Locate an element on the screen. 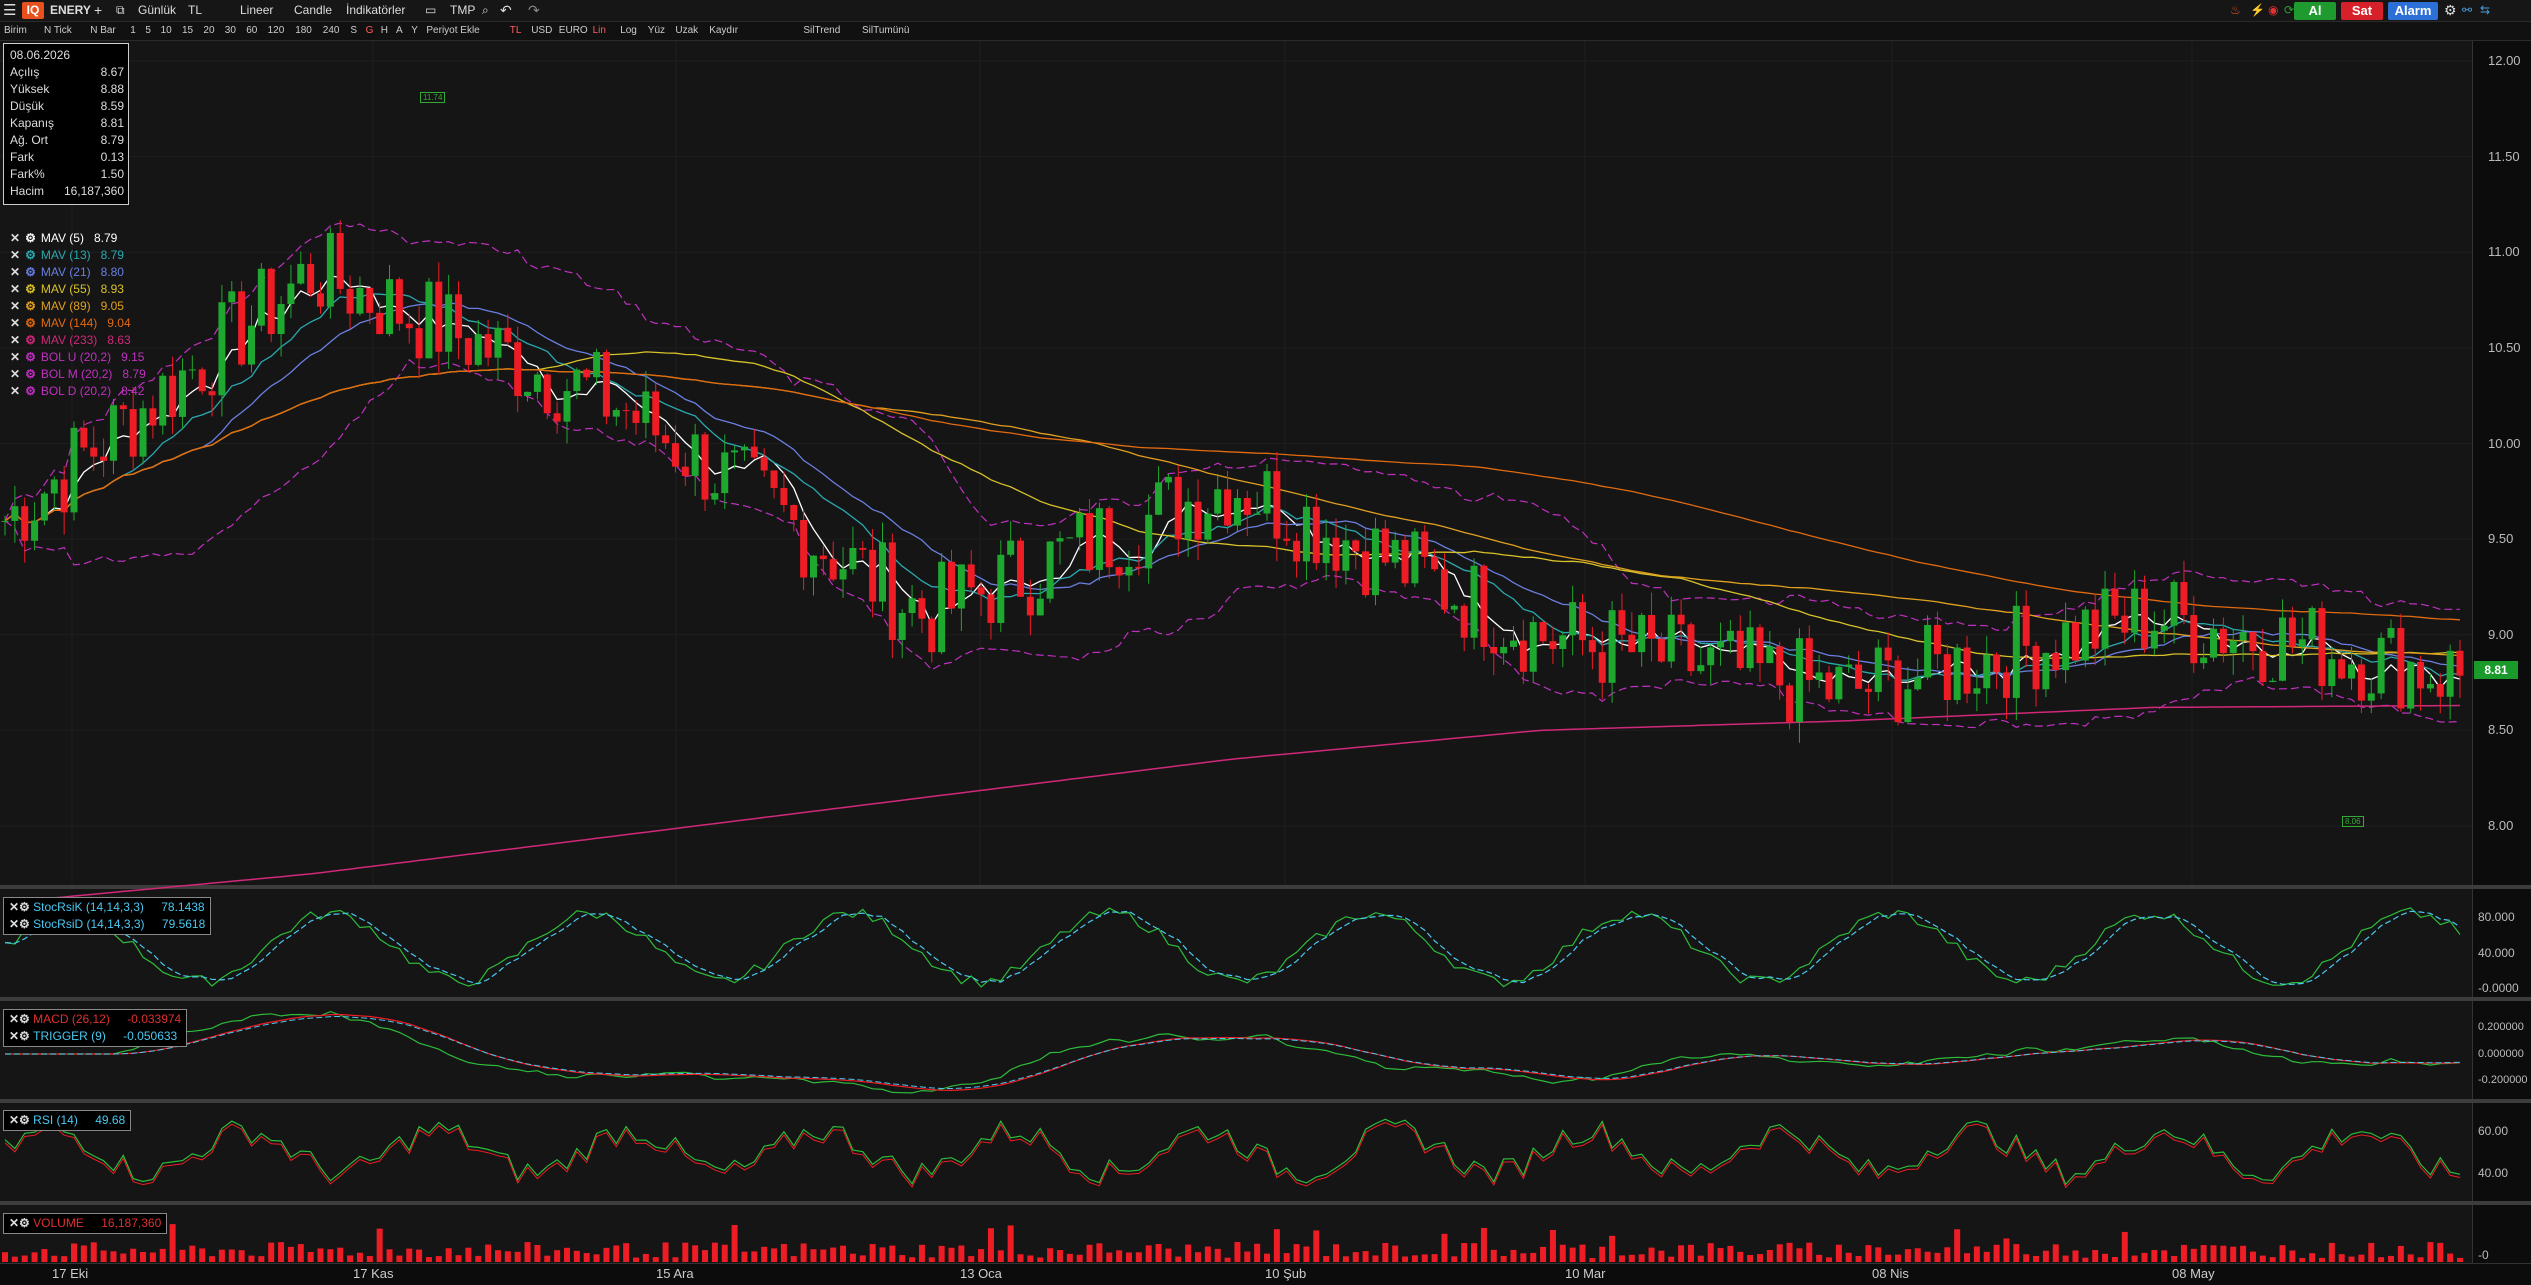 The image size is (2531, 1285). rsi-scale is located at coordinates (2501, 1152).